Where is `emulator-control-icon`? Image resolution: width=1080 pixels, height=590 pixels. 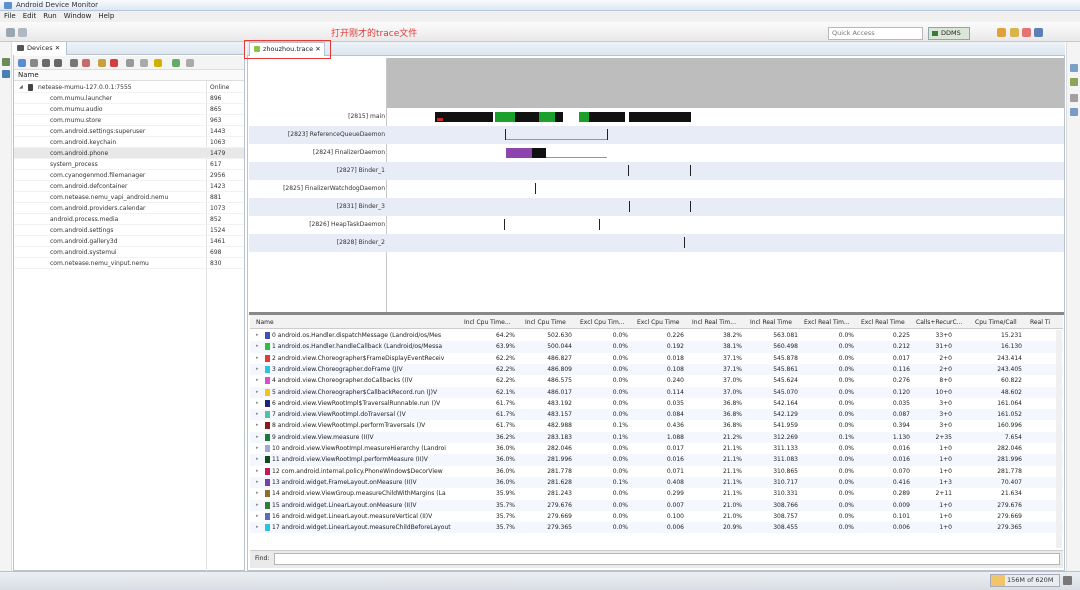
emulator-control-icon is located at coordinates (6, 62).